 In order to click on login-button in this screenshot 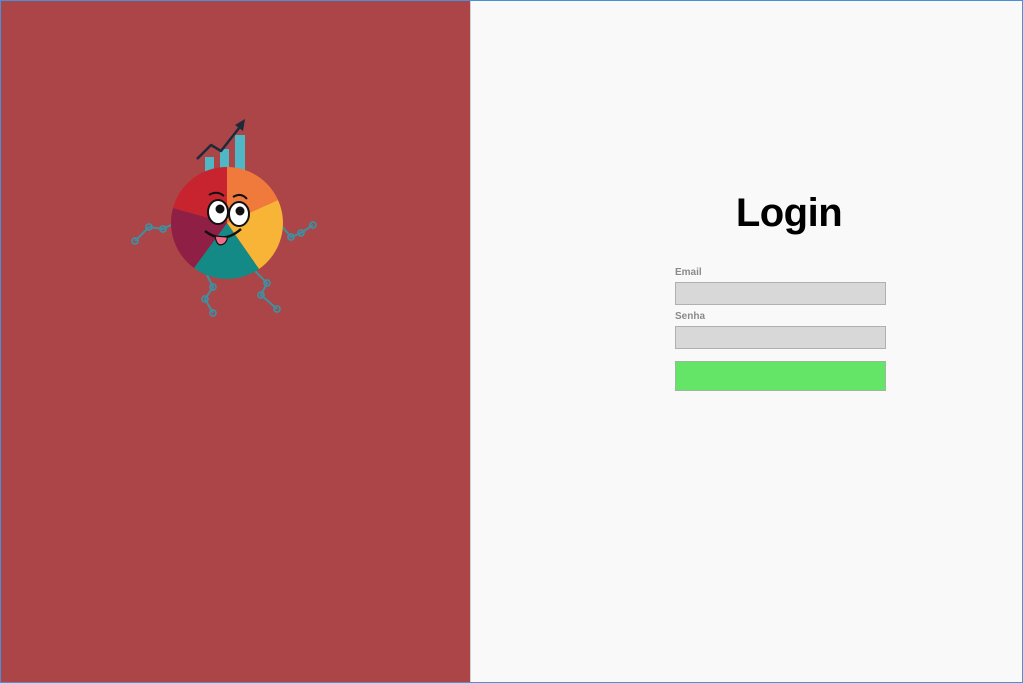, I will do `click(780, 376)`.